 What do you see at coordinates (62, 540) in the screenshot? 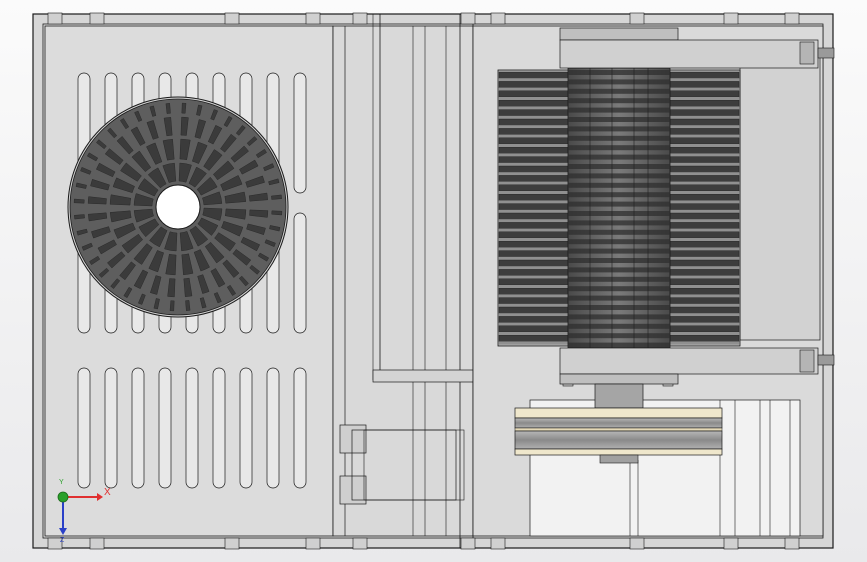
I see `triad-z-label: Z` at bounding box center [62, 540].